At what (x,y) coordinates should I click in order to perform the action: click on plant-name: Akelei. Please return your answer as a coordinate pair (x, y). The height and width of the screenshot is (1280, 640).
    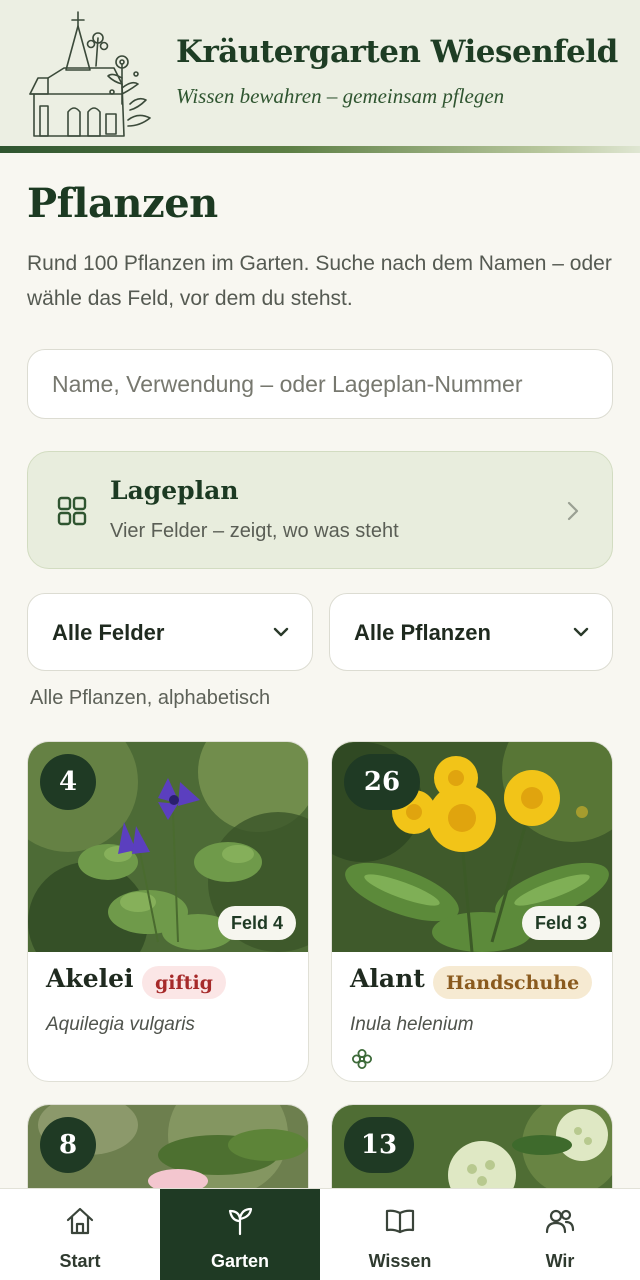
    Looking at the image, I should click on (90, 978).